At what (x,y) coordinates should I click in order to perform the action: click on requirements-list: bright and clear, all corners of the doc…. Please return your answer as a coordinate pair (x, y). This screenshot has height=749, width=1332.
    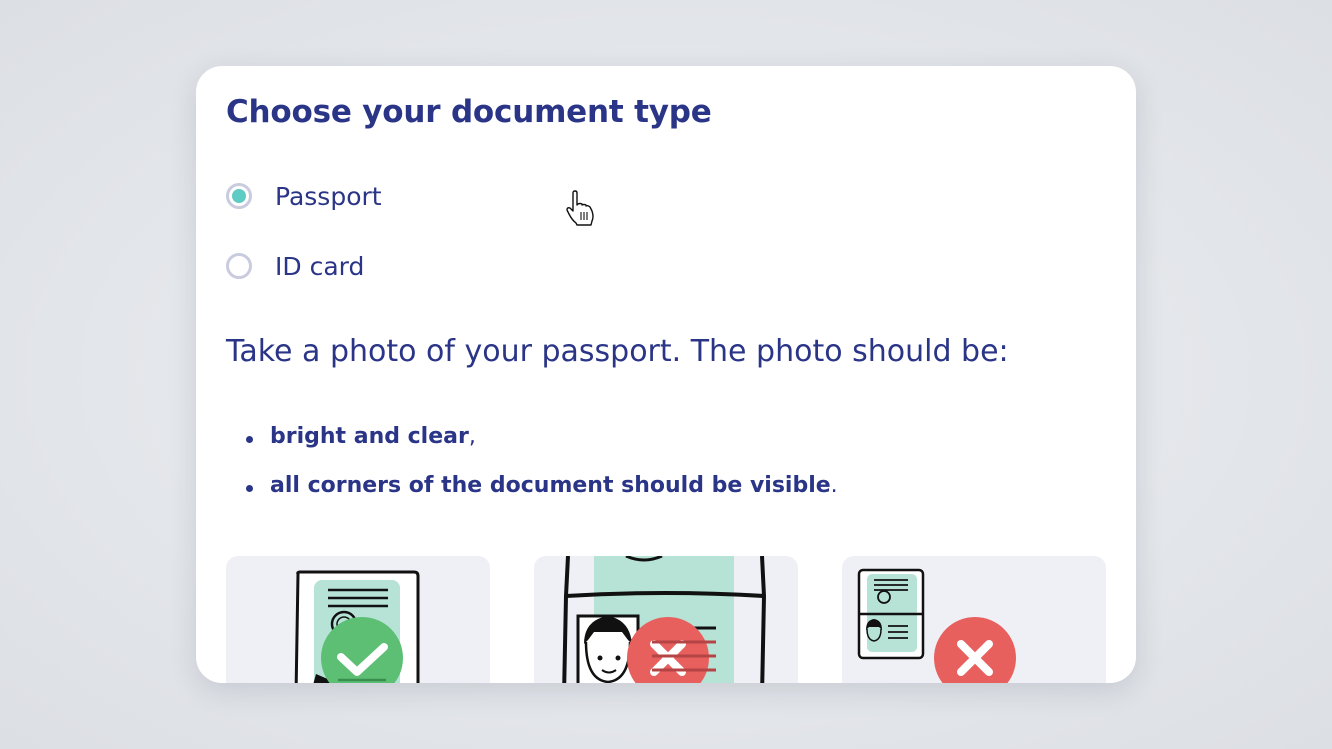
    Looking at the image, I should click on (539, 473).